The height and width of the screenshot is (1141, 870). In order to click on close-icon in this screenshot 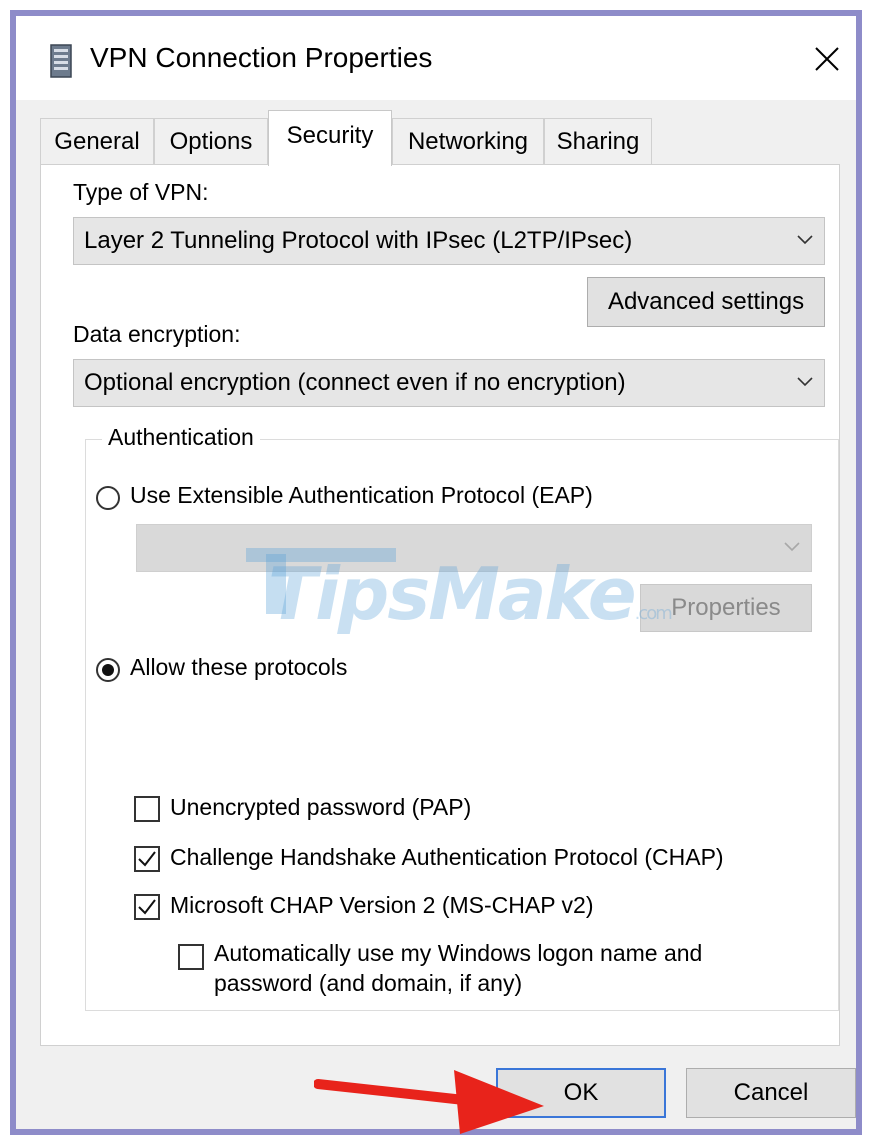, I will do `click(827, 59)`.